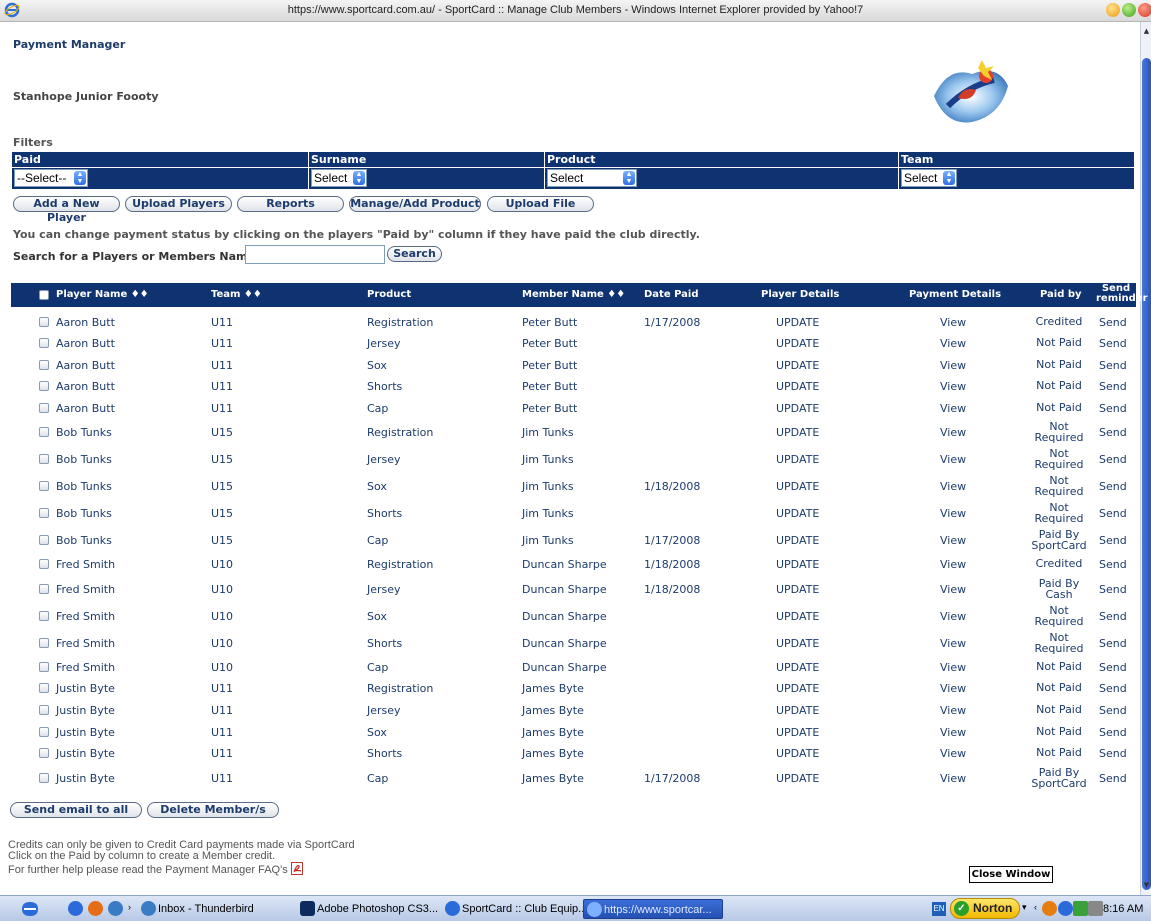 This screenshot has width=1151, height=921. I want to click on header-player-name: Player Name ♦♦, so click(102, 294).